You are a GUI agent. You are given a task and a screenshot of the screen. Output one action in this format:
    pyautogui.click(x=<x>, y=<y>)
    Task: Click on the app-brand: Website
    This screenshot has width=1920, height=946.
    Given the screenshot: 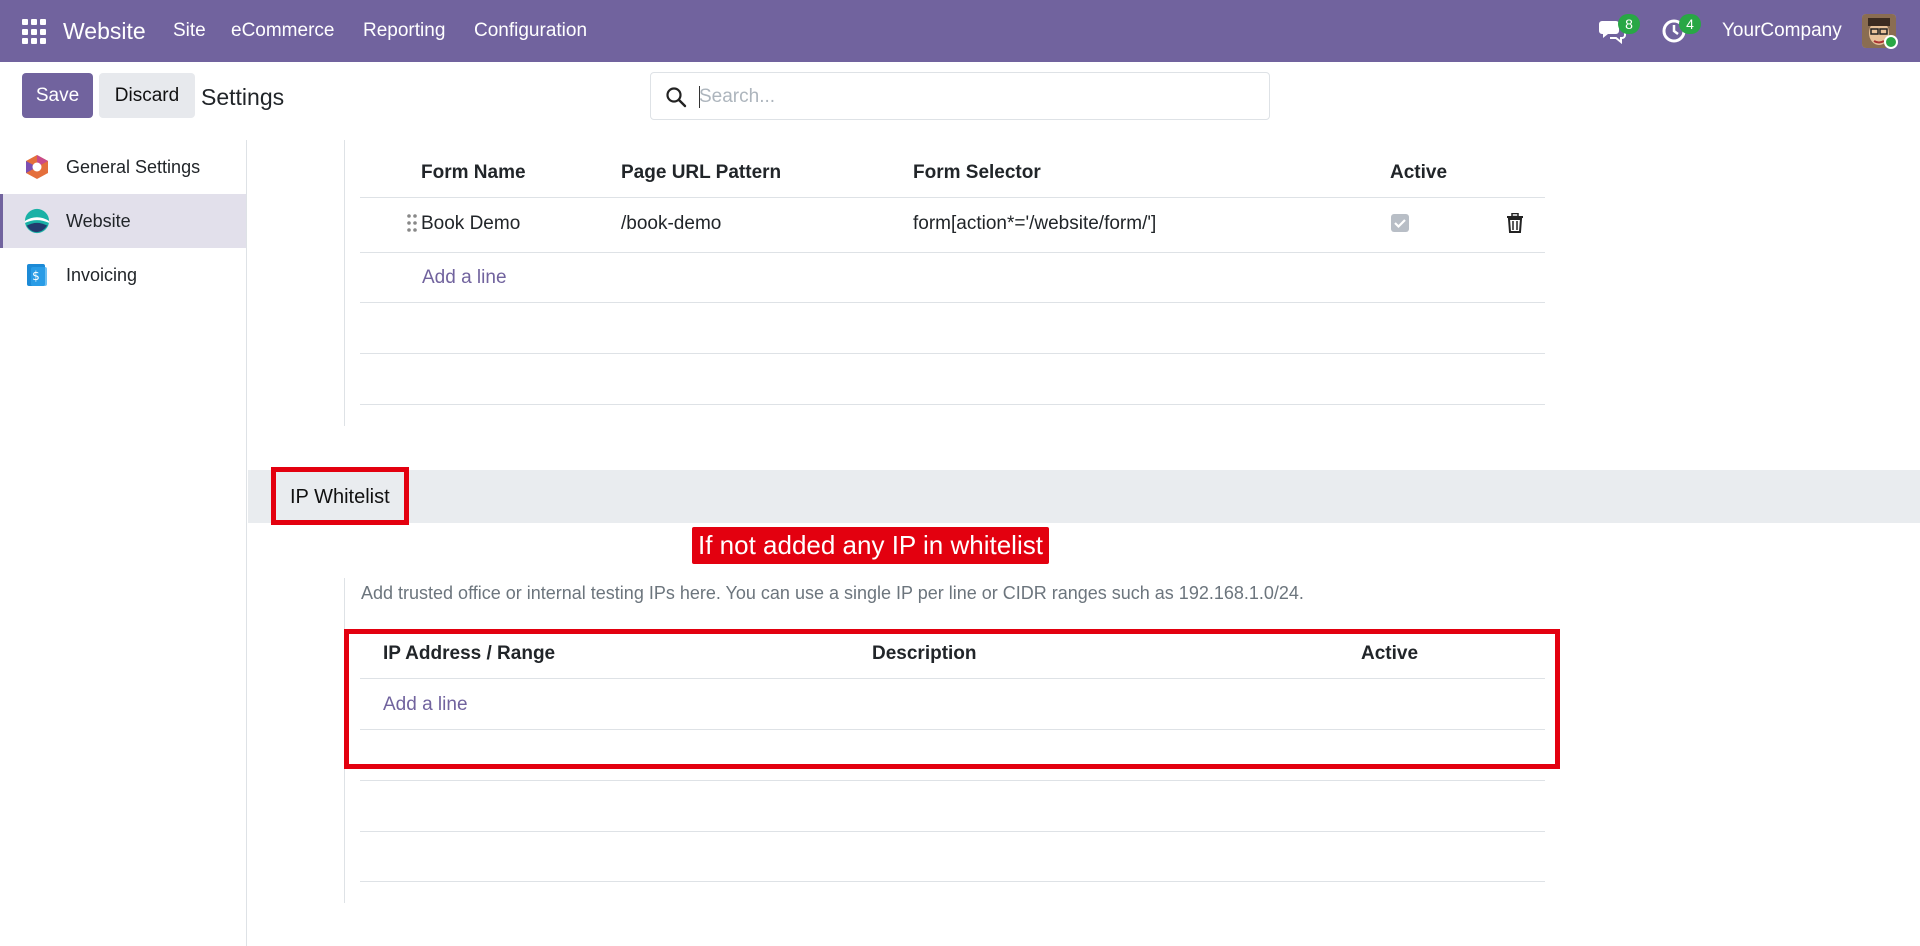 What is the action you would take?
    pyautogui.click(x=104, y=31)
    